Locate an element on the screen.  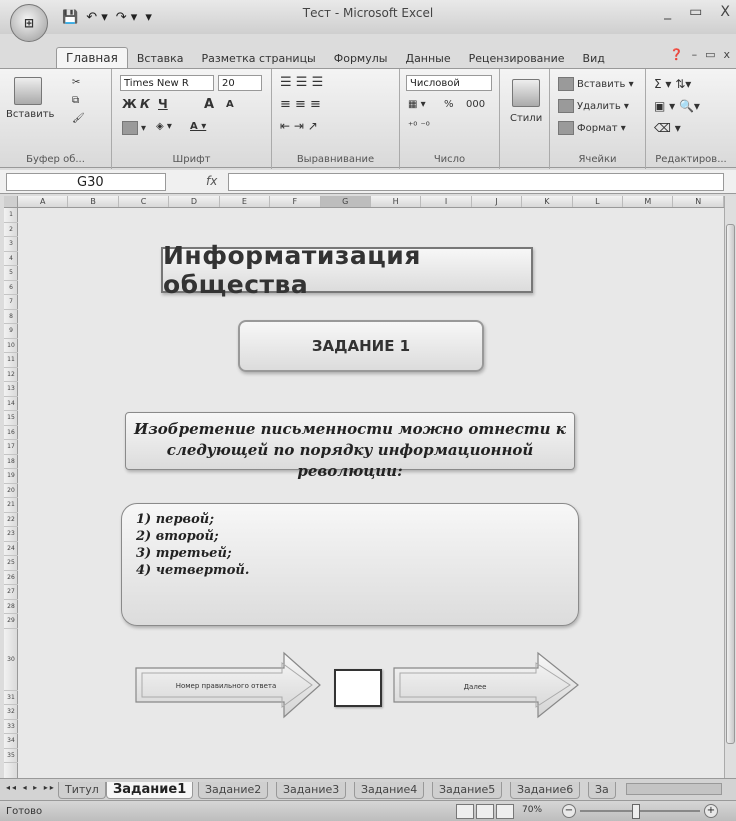
sheet-tab-task2: Задание2 is located at coordinates (233, 790).